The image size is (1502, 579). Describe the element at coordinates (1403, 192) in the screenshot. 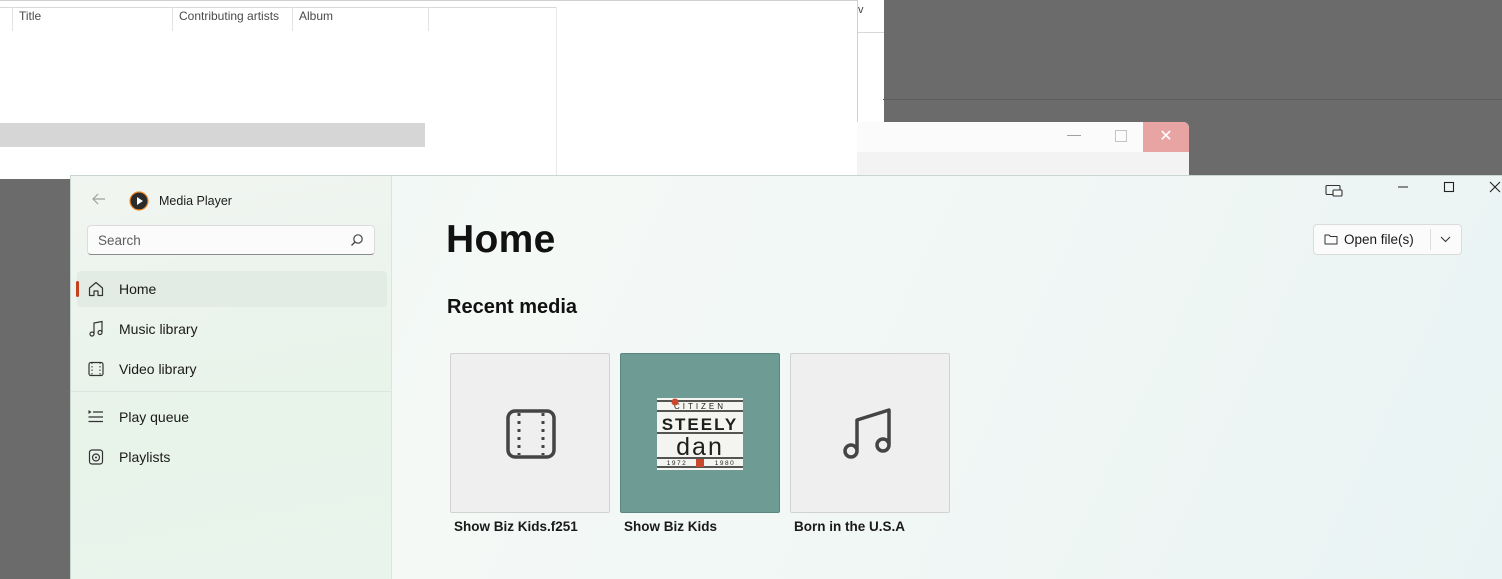

I see `minimize-button` at that location.